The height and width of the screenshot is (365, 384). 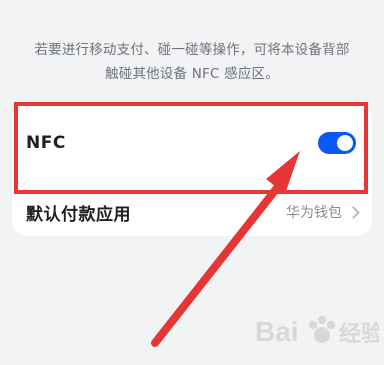 What do you see at coordinates (353, 212) in the screenshot?
I see `chevron-right-icon` at bounding box center [353, 212].